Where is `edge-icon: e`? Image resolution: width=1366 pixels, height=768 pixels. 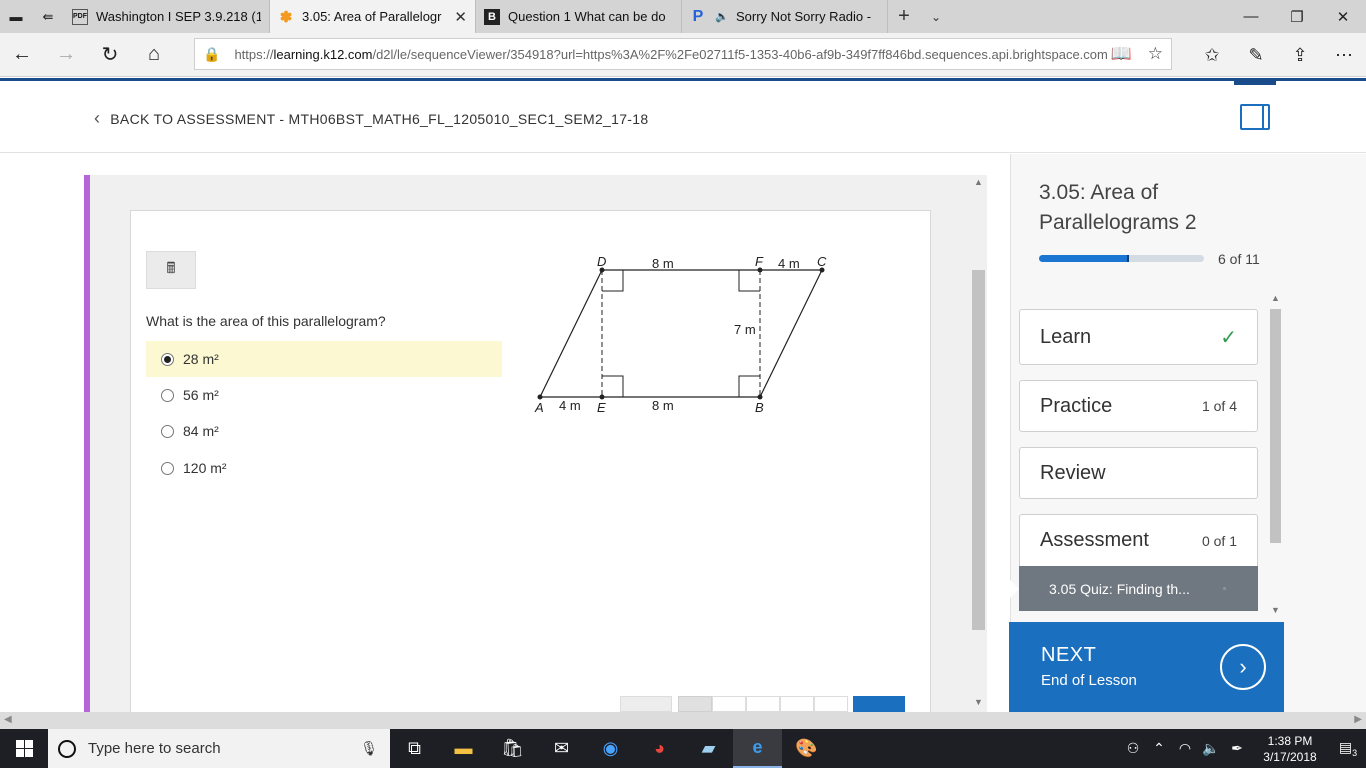
edge-icon: e is located at coordinates (757, 748).